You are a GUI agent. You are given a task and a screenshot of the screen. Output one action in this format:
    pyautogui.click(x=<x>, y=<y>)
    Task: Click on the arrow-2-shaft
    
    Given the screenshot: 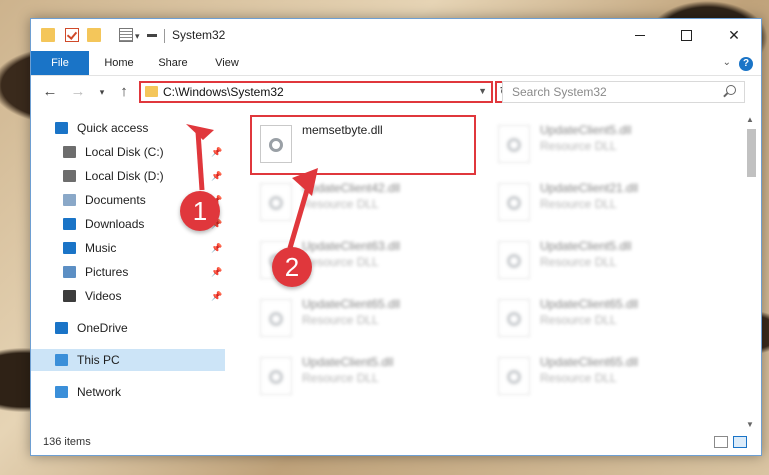 What is the action you would take?
    pyautogui.click(x=300, y=214)
    